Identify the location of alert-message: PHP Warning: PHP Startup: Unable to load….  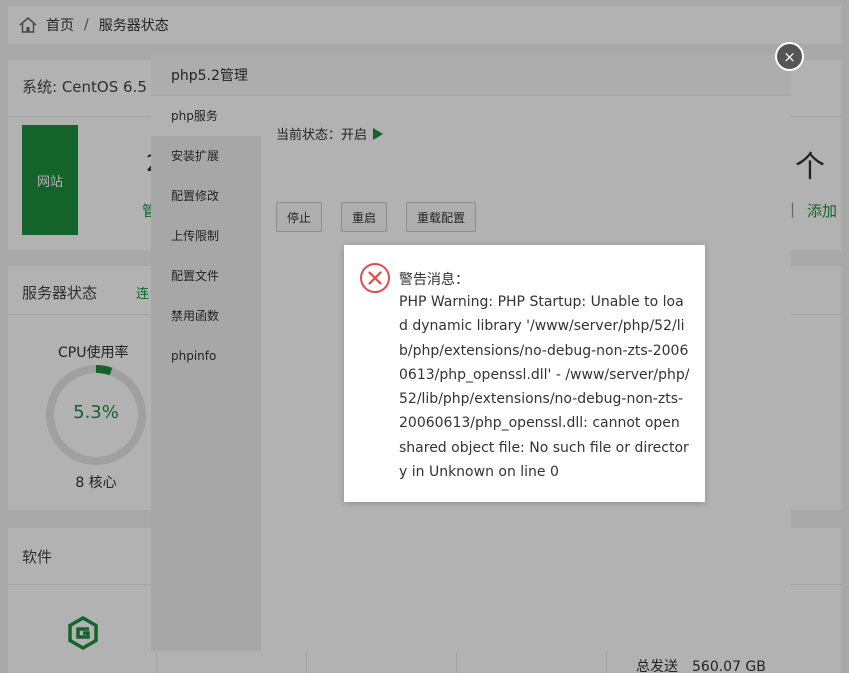
(544, 387).